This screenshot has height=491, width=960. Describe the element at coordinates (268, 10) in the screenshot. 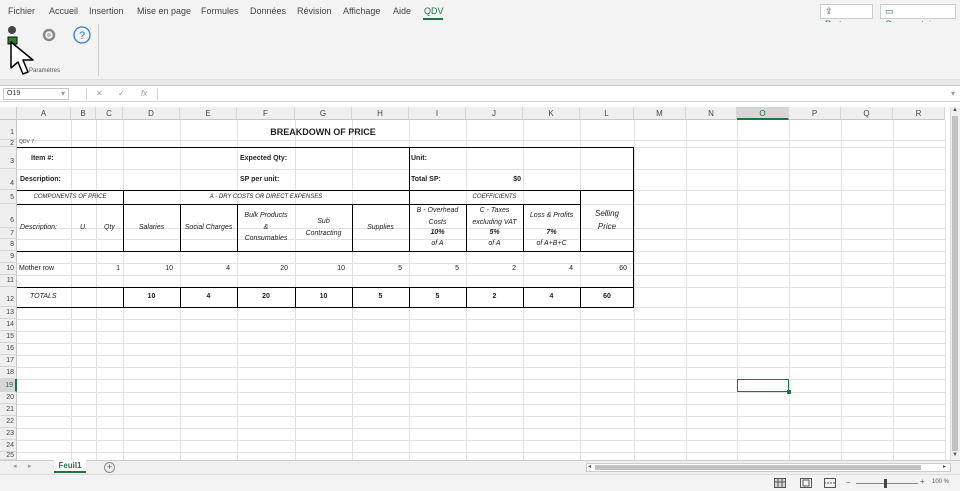

I see `menu-donnees: Données` at that location.